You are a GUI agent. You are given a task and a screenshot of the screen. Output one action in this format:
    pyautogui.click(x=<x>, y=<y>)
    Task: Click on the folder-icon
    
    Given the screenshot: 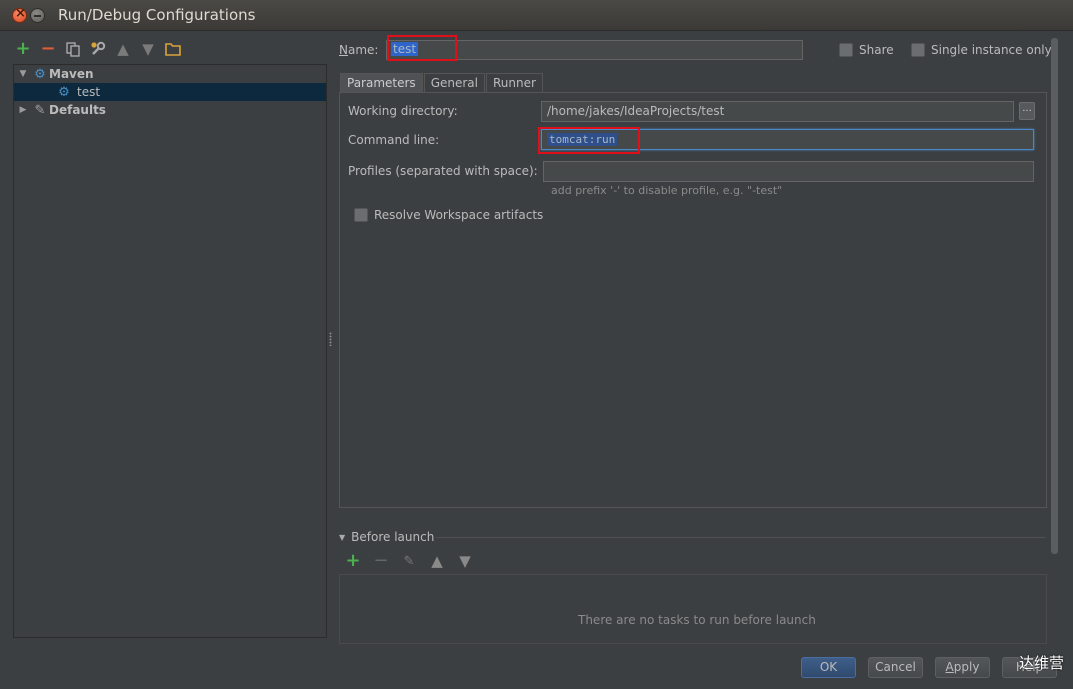 What is the action you would take?
    pyautogui.click(x=173, y=49)
    